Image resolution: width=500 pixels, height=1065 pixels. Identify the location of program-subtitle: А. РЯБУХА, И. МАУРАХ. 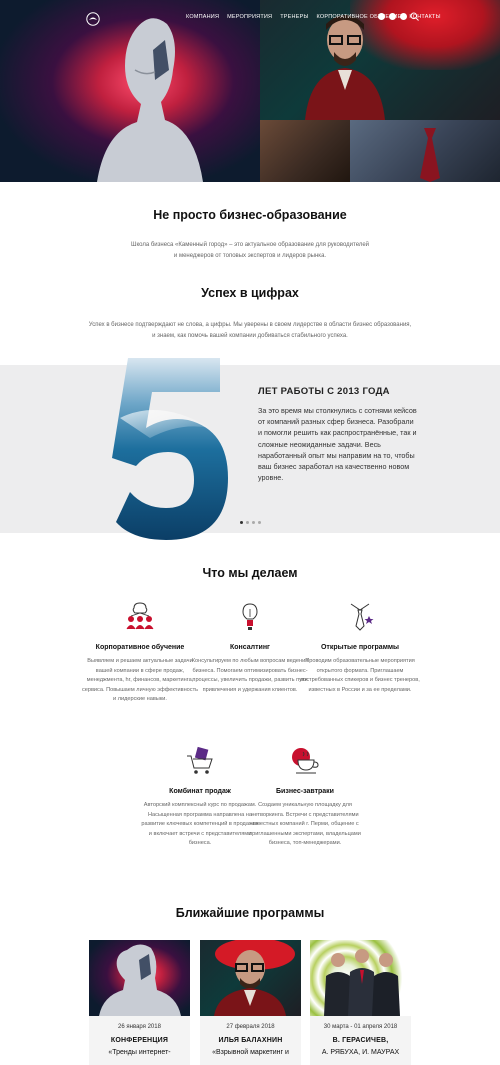
(360, 1052).